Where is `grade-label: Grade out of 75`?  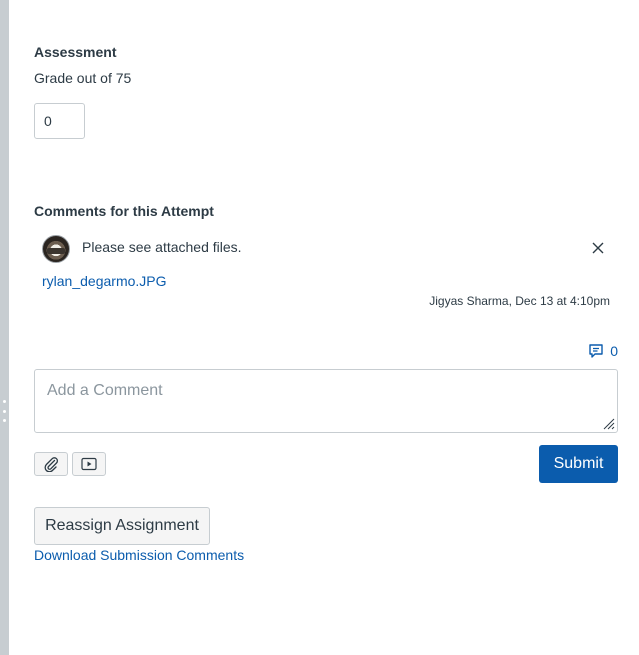 grade-label: Grade out of 75 is located at coordinates (83, 78).